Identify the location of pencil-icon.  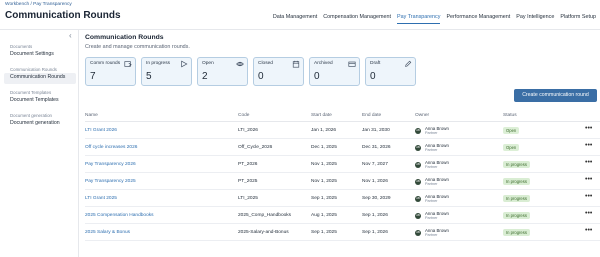
(408, 63).